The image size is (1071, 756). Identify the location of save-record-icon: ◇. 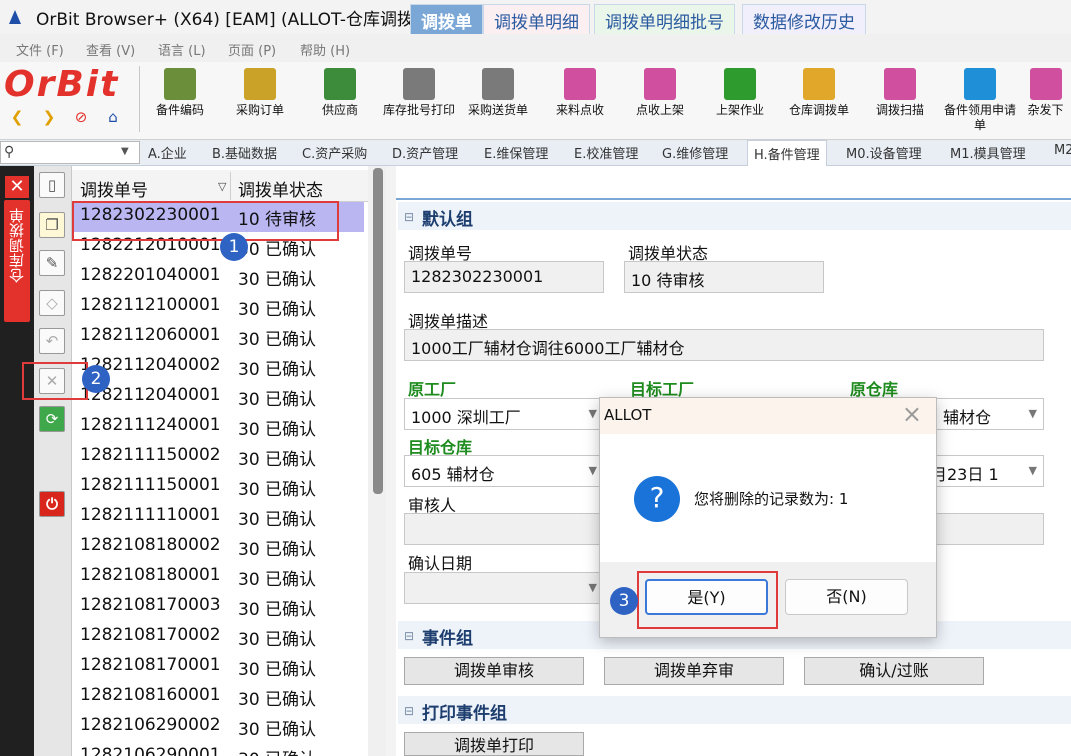
(52, 303).